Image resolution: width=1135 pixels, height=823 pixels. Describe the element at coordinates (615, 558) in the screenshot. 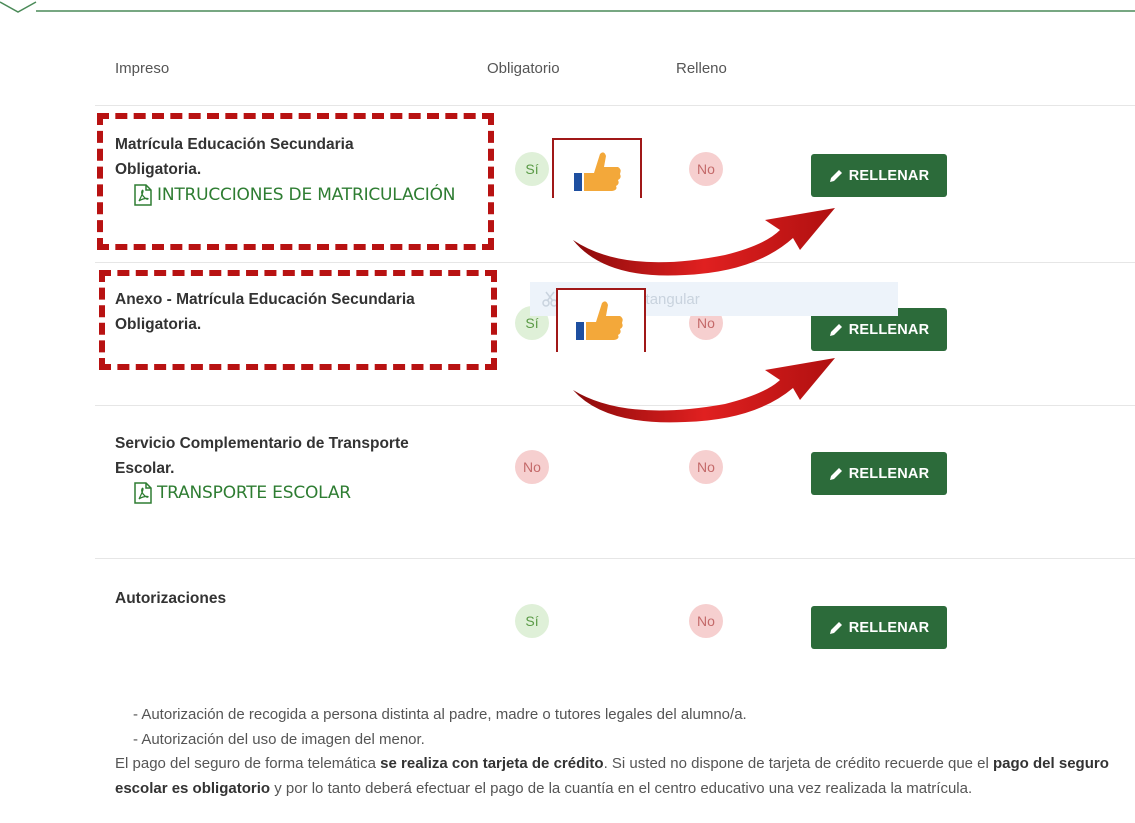

I see `row-separator` at that location.